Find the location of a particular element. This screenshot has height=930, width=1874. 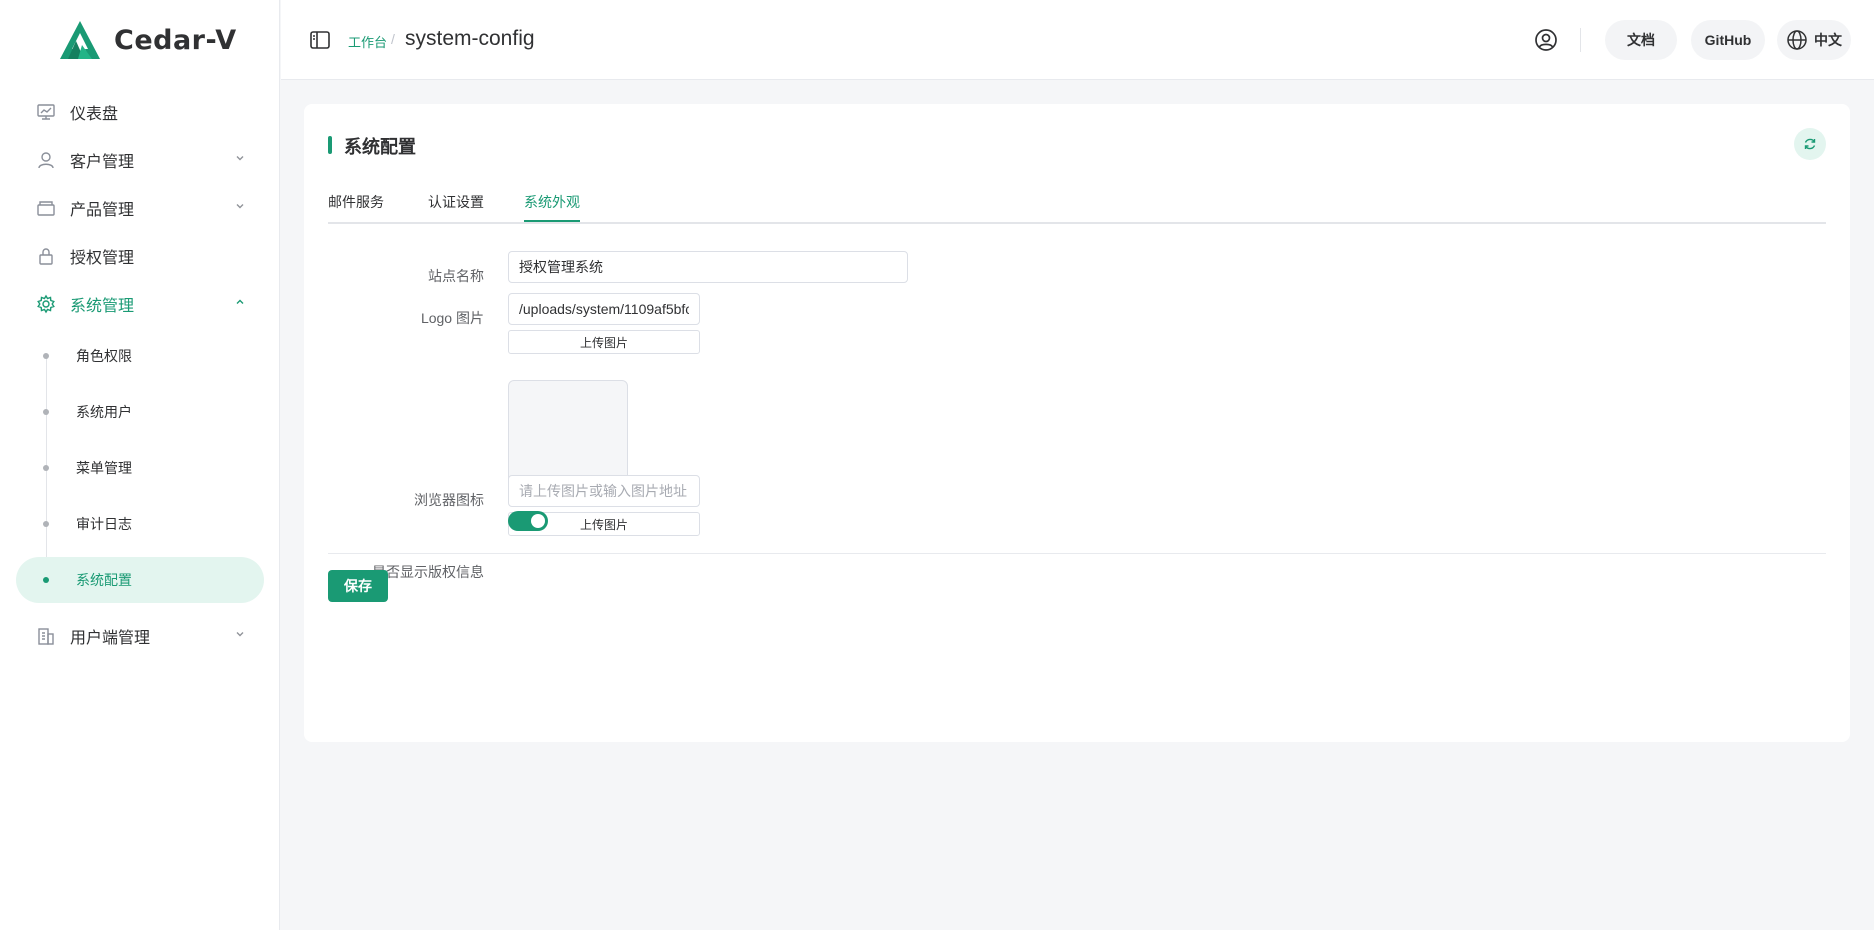

building-icon is located at coordinates (46, 636).